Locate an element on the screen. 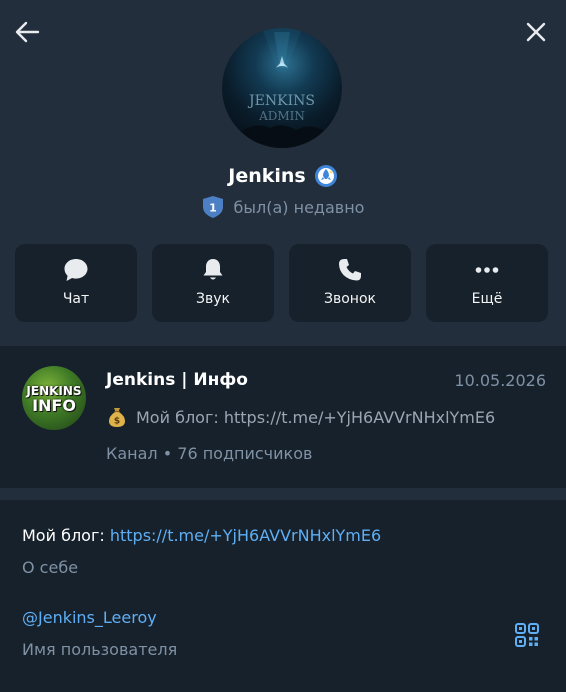 The width and height of the screenshot is (566, 692). channel-subscribers: Канал • 76 подписчиков is located at coordinates (209, 453).